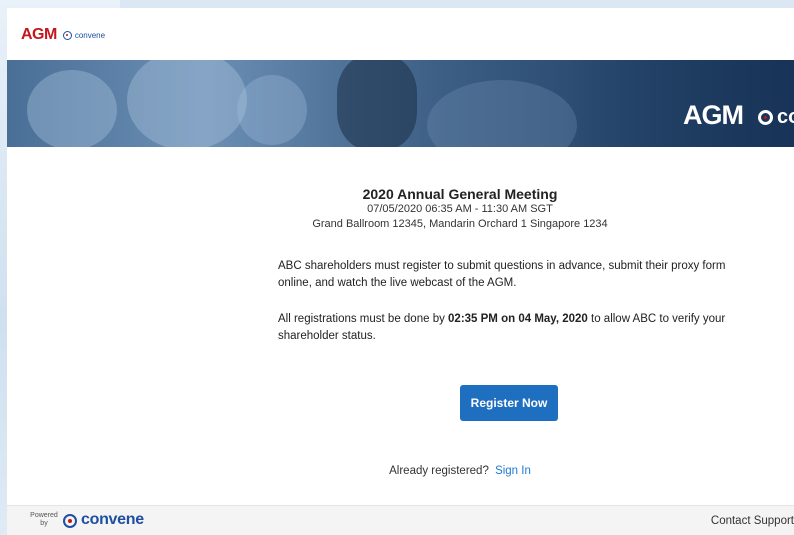 The image size is (794, 535). I want to click on register-now-button: Register Now, so click(509, 403).